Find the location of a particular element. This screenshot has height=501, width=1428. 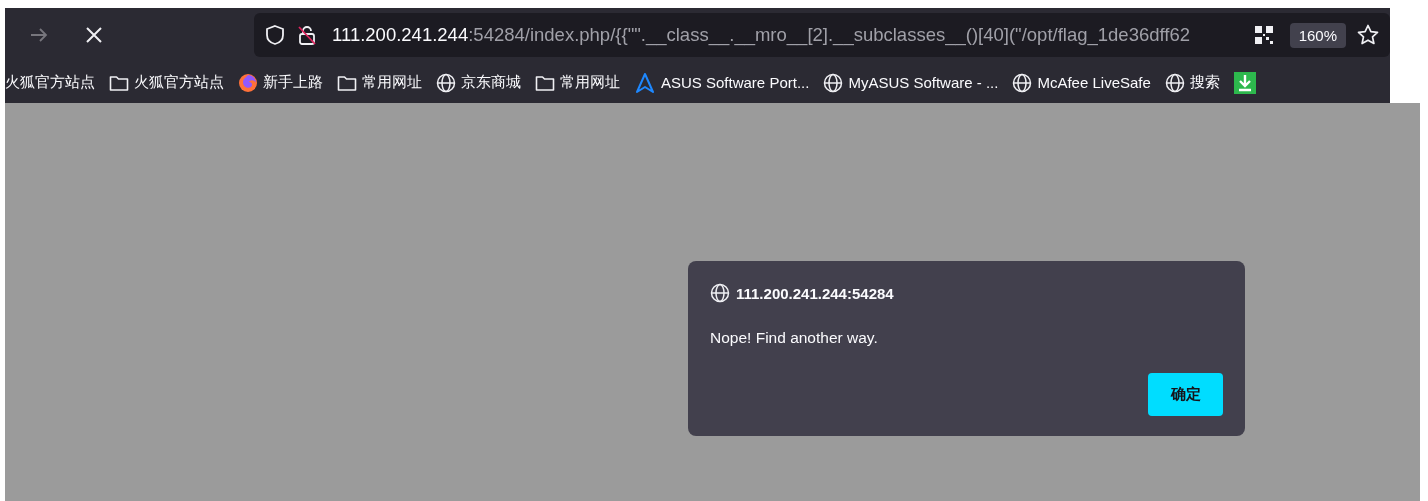

dialog-title: 111.200.241.244:54284 is located at coordinates (815, 293).